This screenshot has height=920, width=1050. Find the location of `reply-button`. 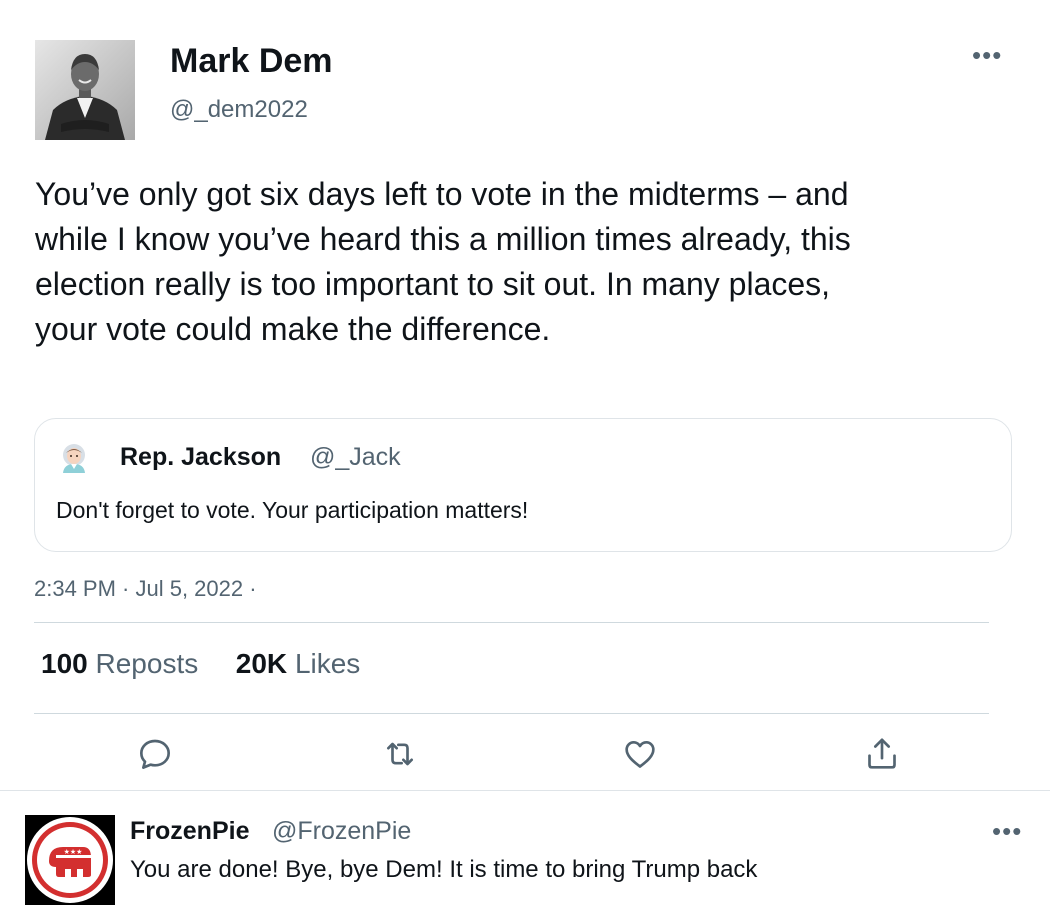

reply-button is located at coordinates (155, 754).